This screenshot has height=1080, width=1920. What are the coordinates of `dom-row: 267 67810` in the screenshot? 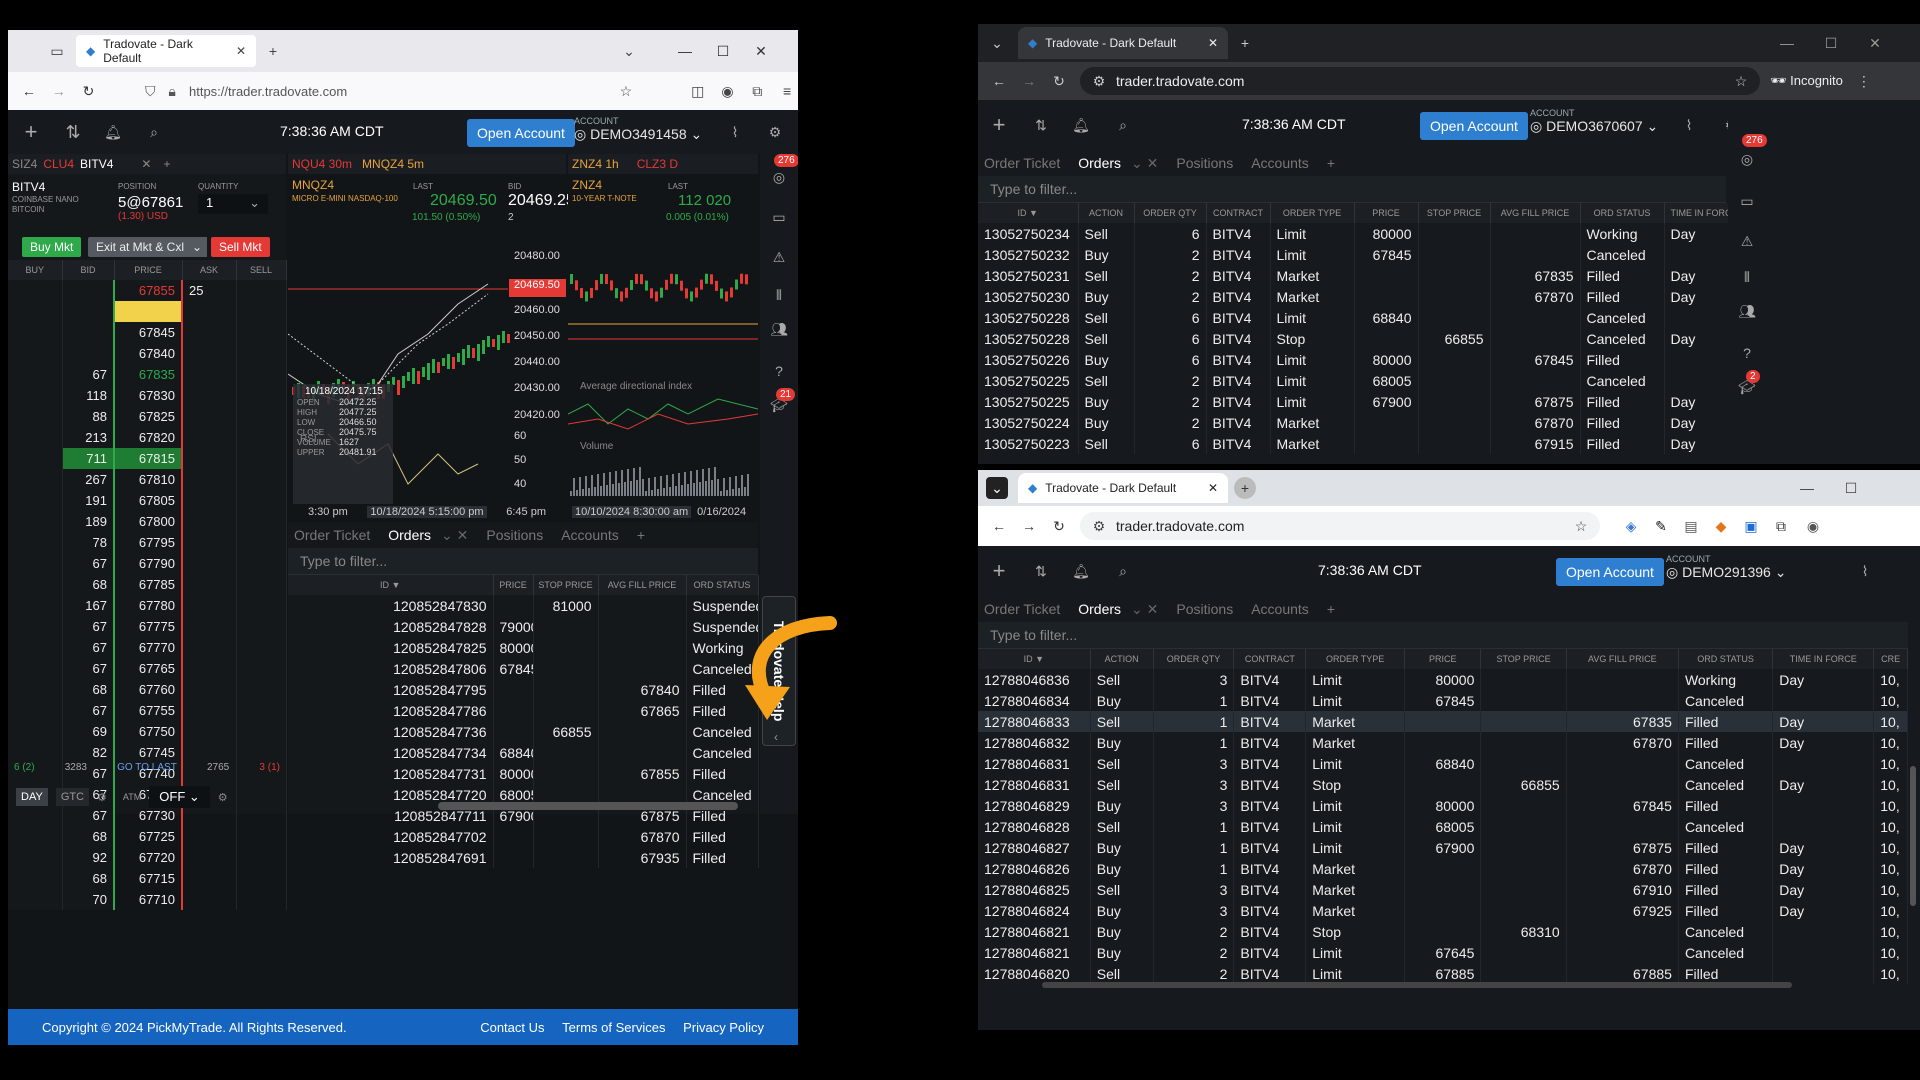 It's located at (147, 479).